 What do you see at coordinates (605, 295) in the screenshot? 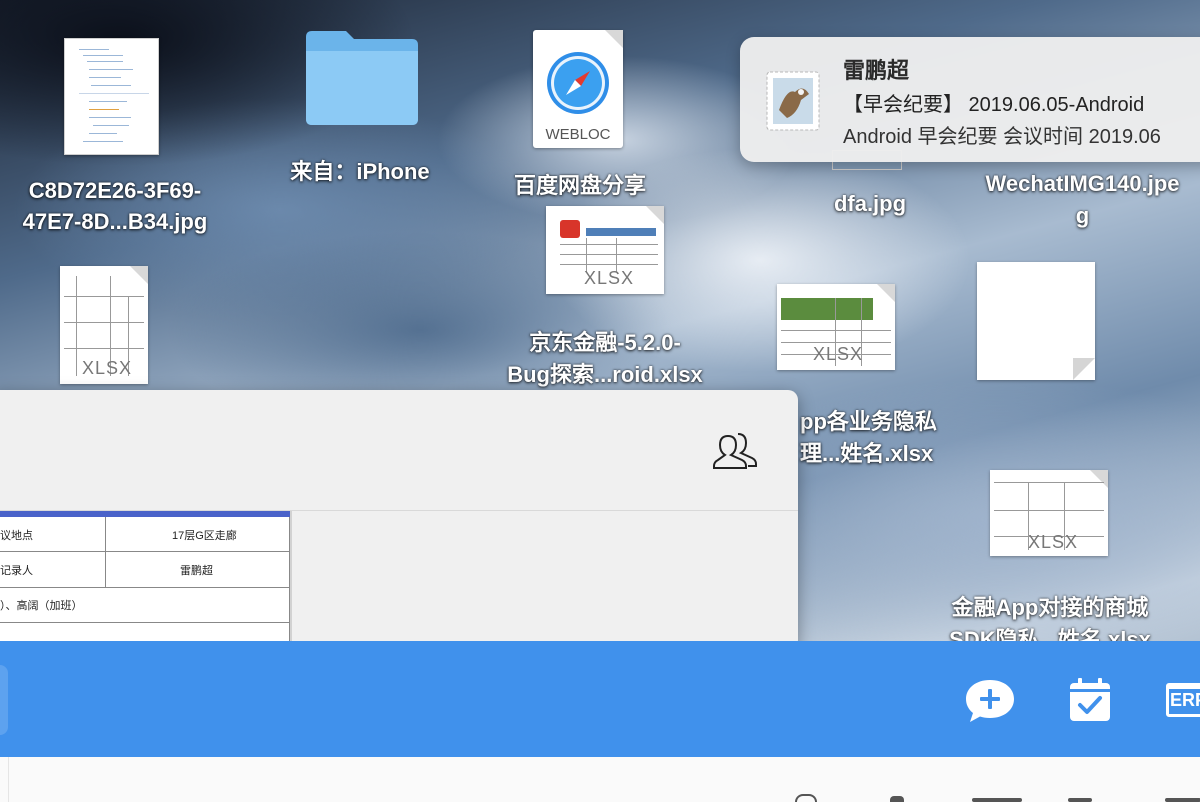
I see `desktop-file-jdjr-xlsx: XLSX 京东金融-5.2.0- Bug探索...roid.xlsx` at bounding box center [605, 295].